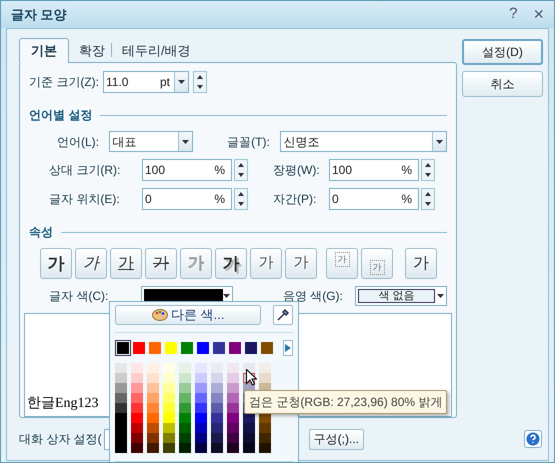 This screenshot has height=463, width=555. Describe the element at coordinates (364, 141) in the screenshot. I see `font-dropdown: 신명조` at that location.